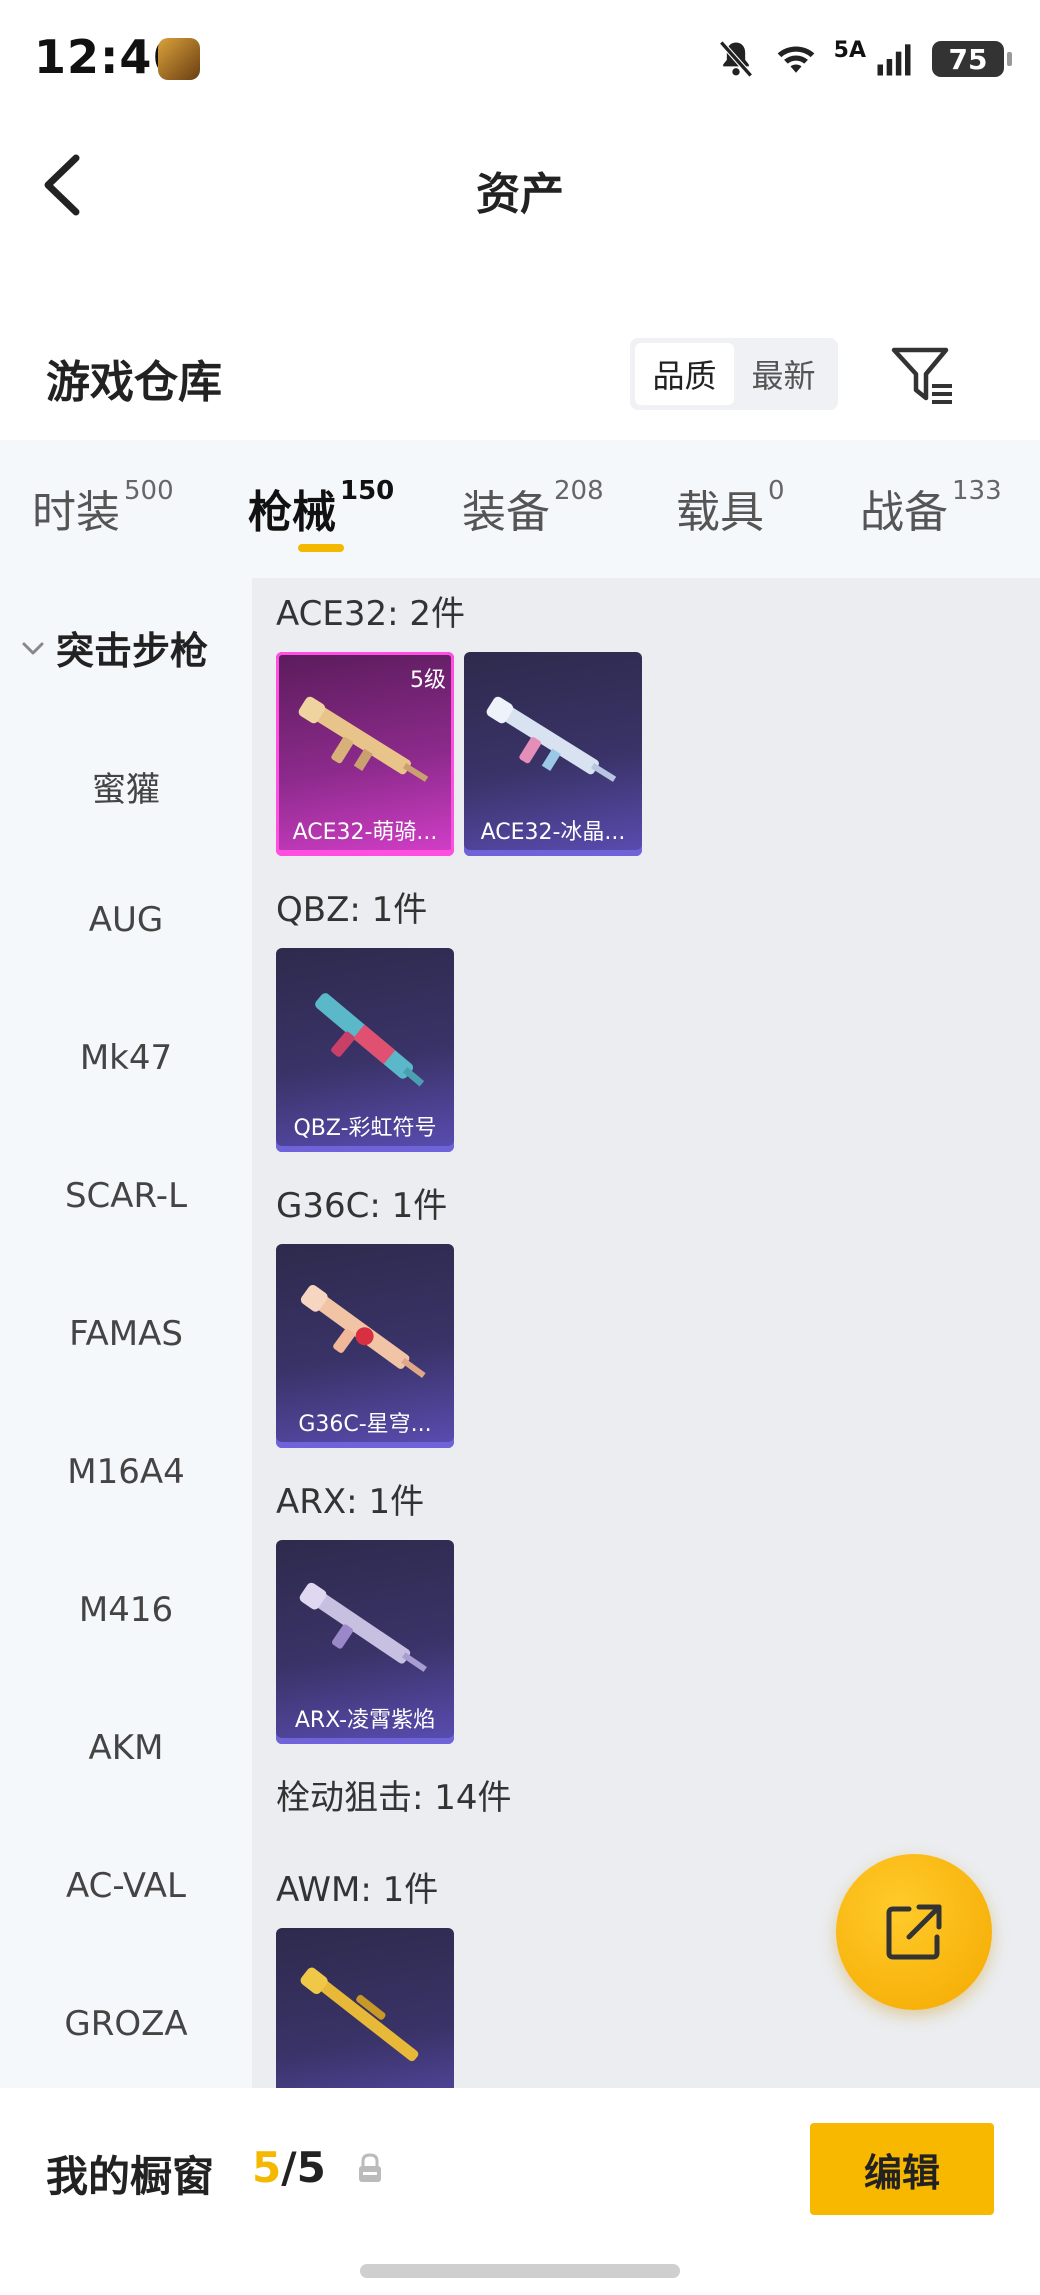 The height and width of the screenshot is (2295, 1040). I want to click on tab-guns: 枪械 150, so click(321, 508).